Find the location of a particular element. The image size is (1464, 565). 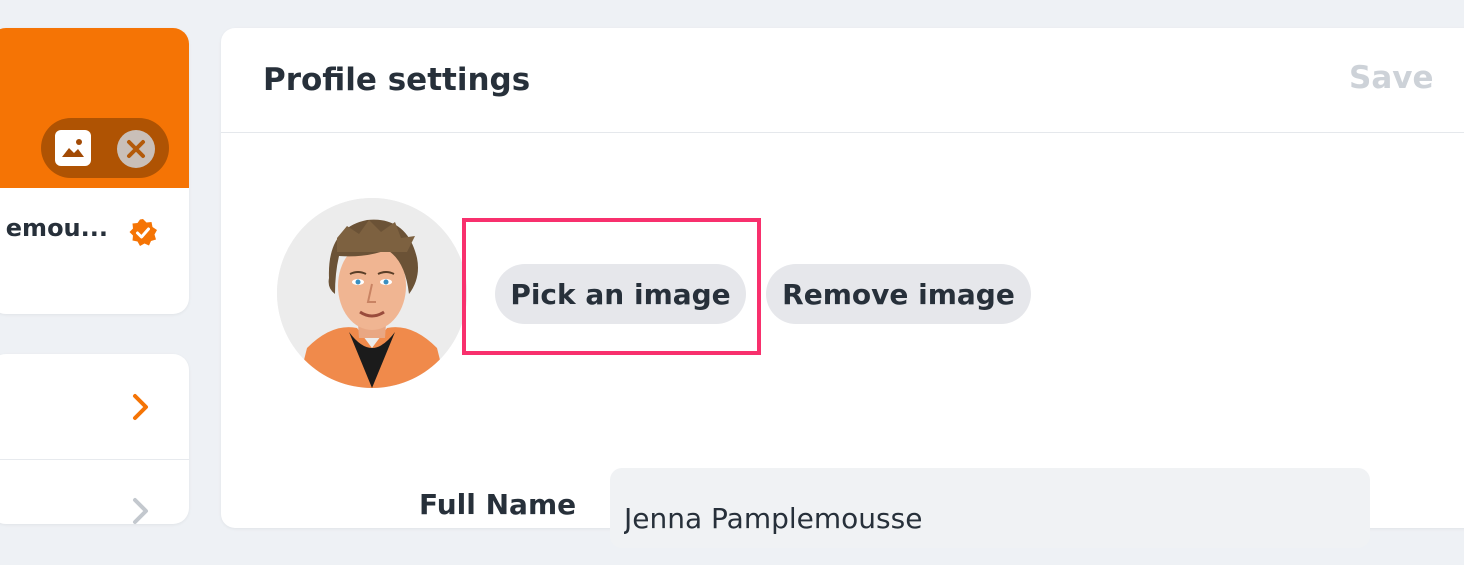

full-name-field is located at coordinates (990, 508).